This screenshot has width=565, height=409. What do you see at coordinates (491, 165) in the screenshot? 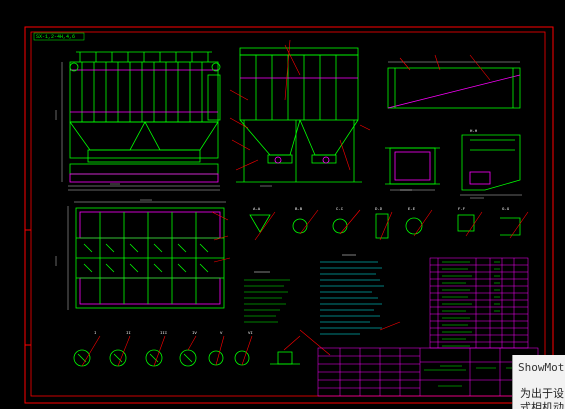
I see `hopper-detail-view` at bounding box center [491, 165].